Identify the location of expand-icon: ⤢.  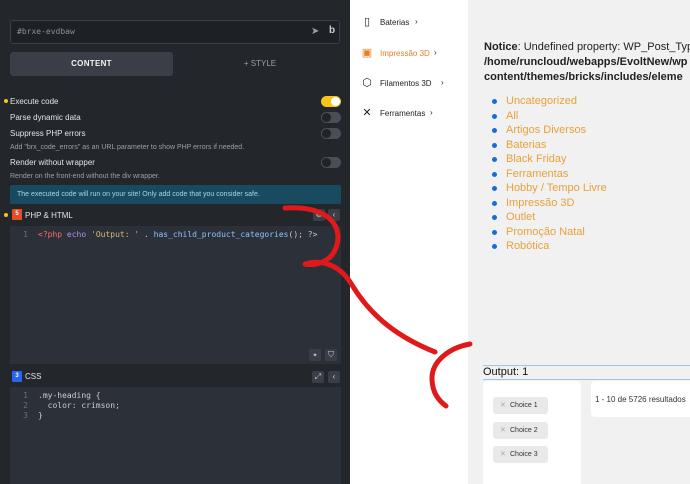
(318, 377).